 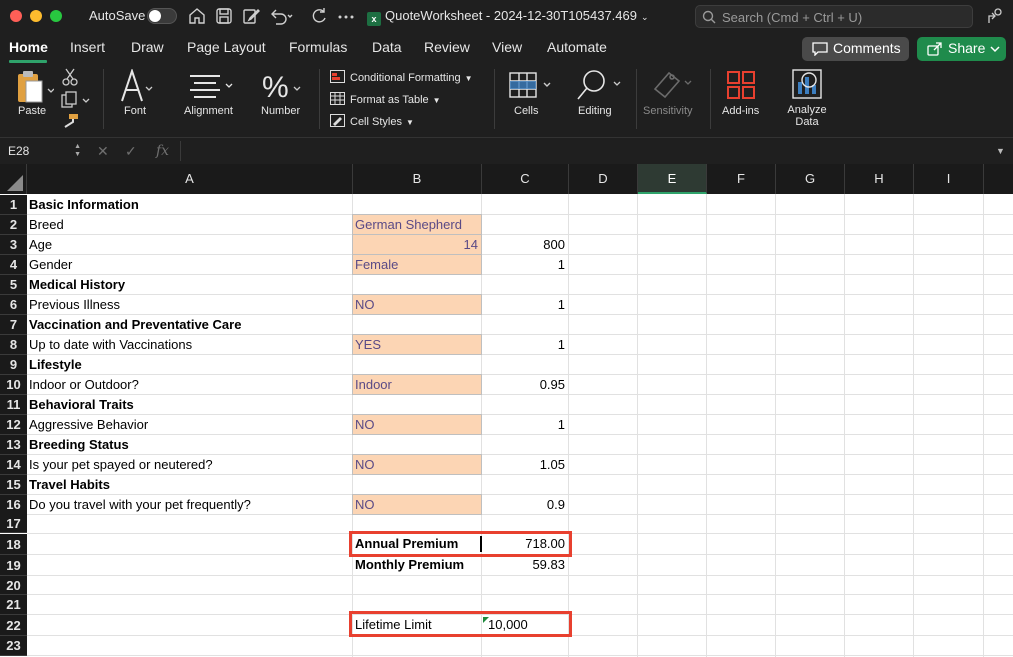 What do you see at coordinates (13, 585) in the screenshot?
I see `row-header: 20` at bounding box center [13, 585].